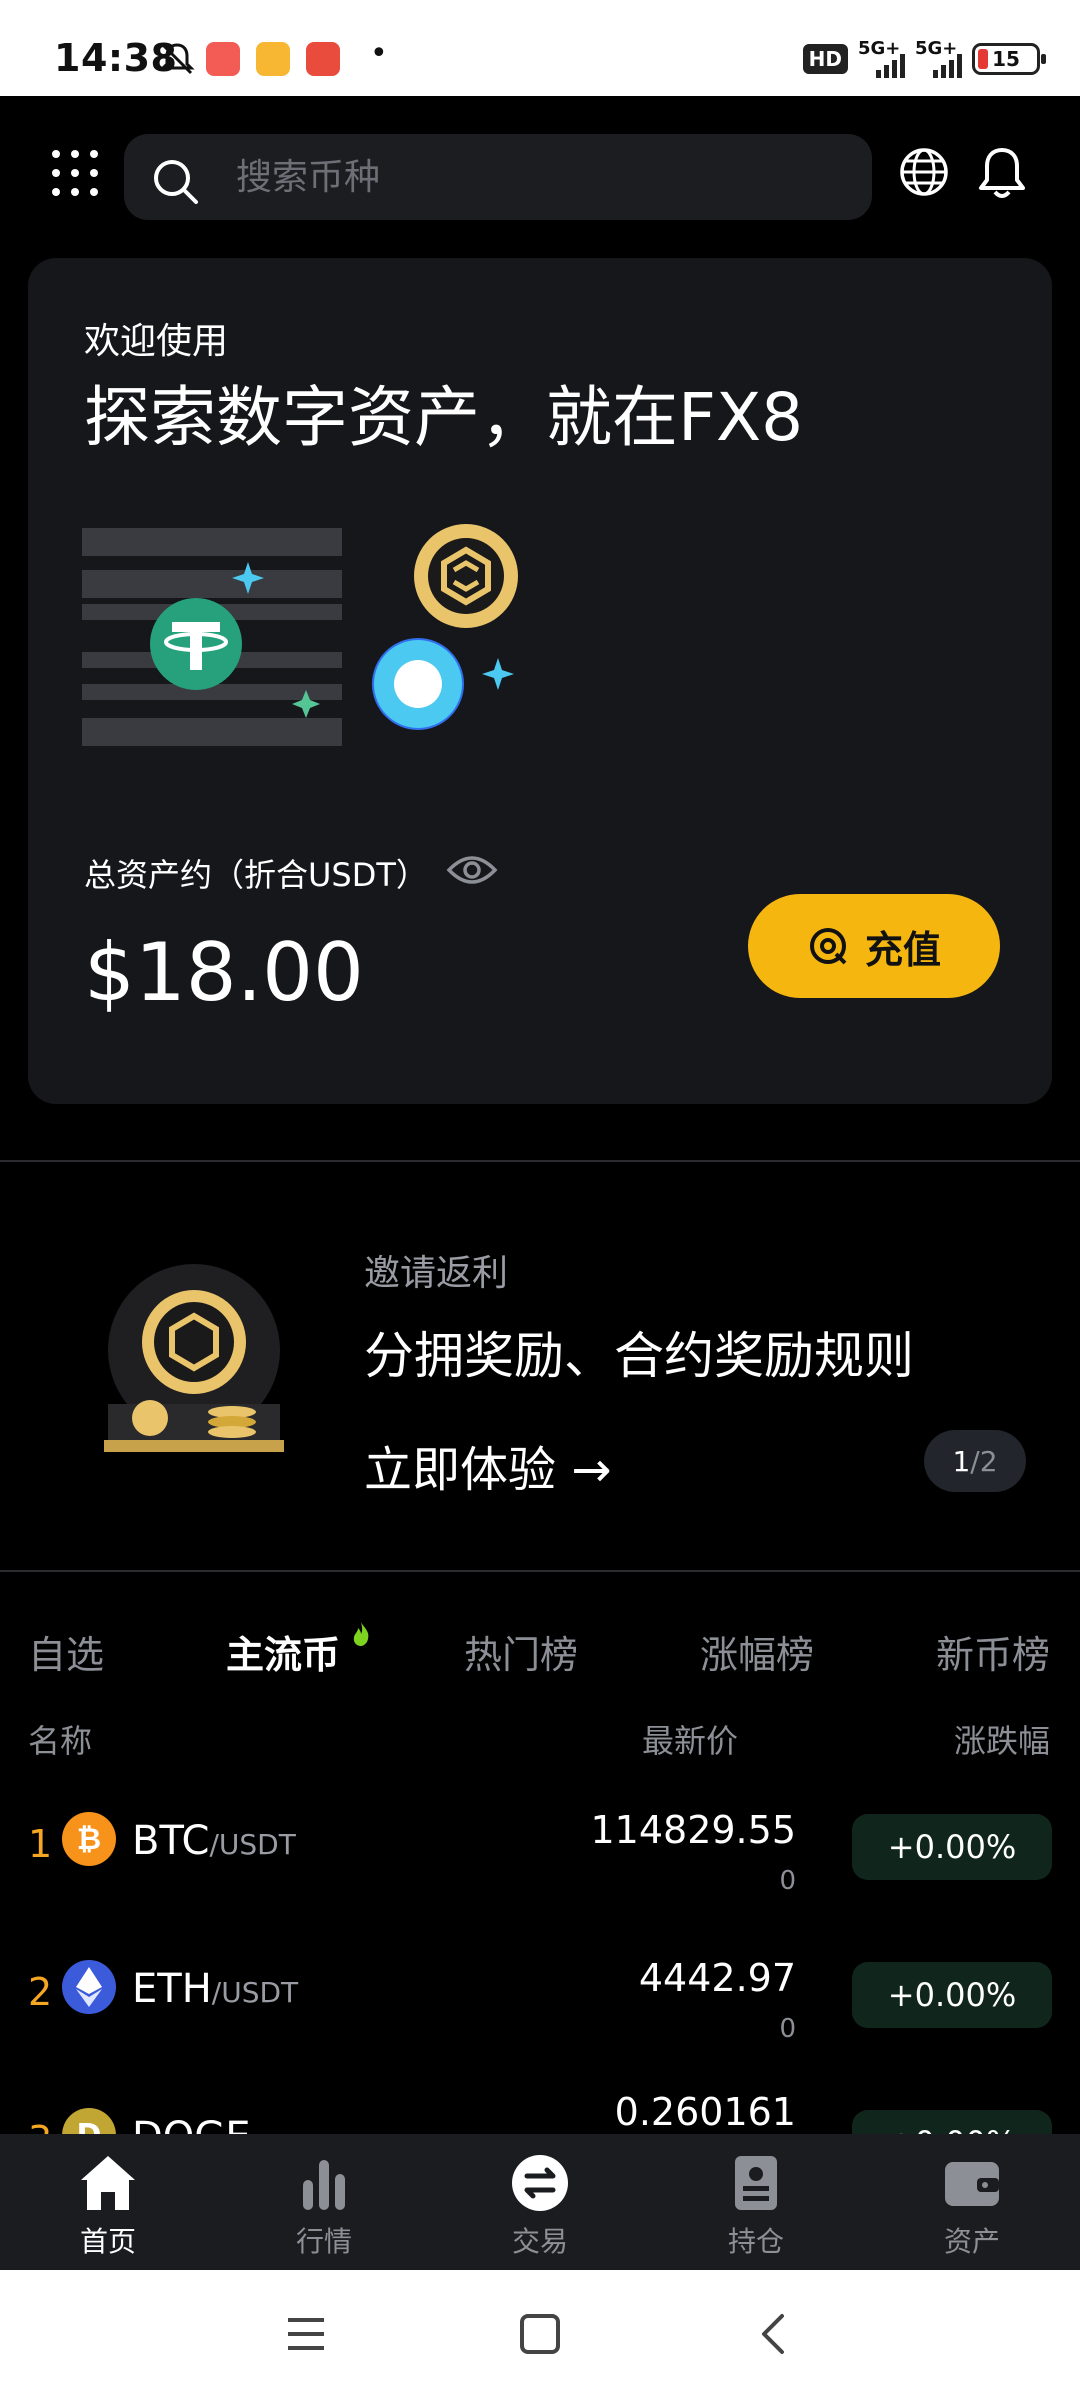 This screenshot has height=2400, width=1080. I want to click on search-bar, so click(498, 177).